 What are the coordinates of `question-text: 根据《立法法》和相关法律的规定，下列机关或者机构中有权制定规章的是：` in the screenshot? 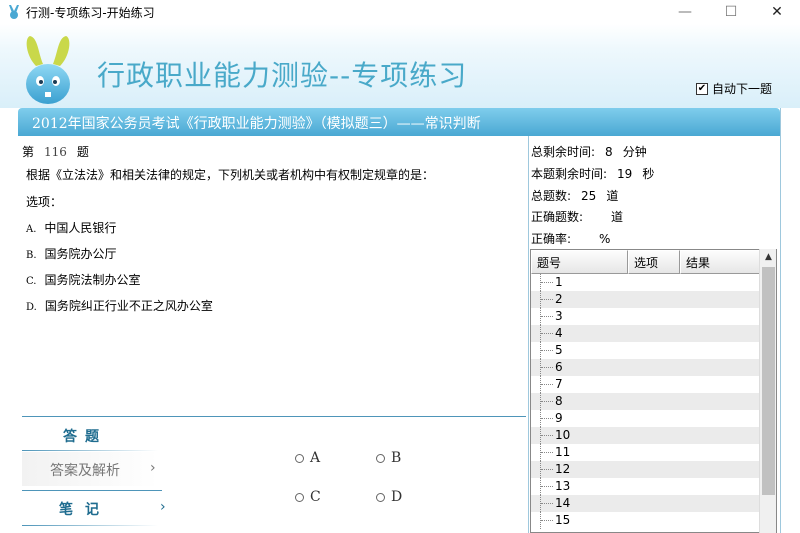 It's located at (230, 175).